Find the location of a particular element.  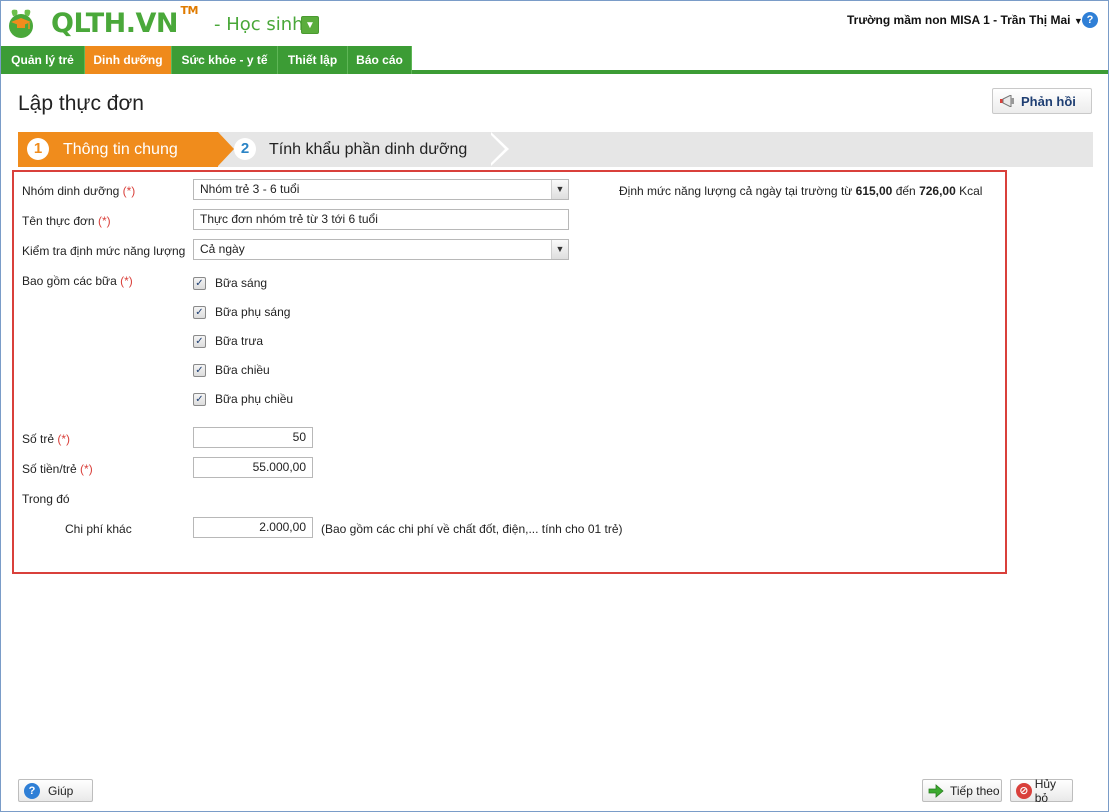

user-name: Trường mầm non MISA 1 - Trần Thị Mai is located at coordinates (959, 20).